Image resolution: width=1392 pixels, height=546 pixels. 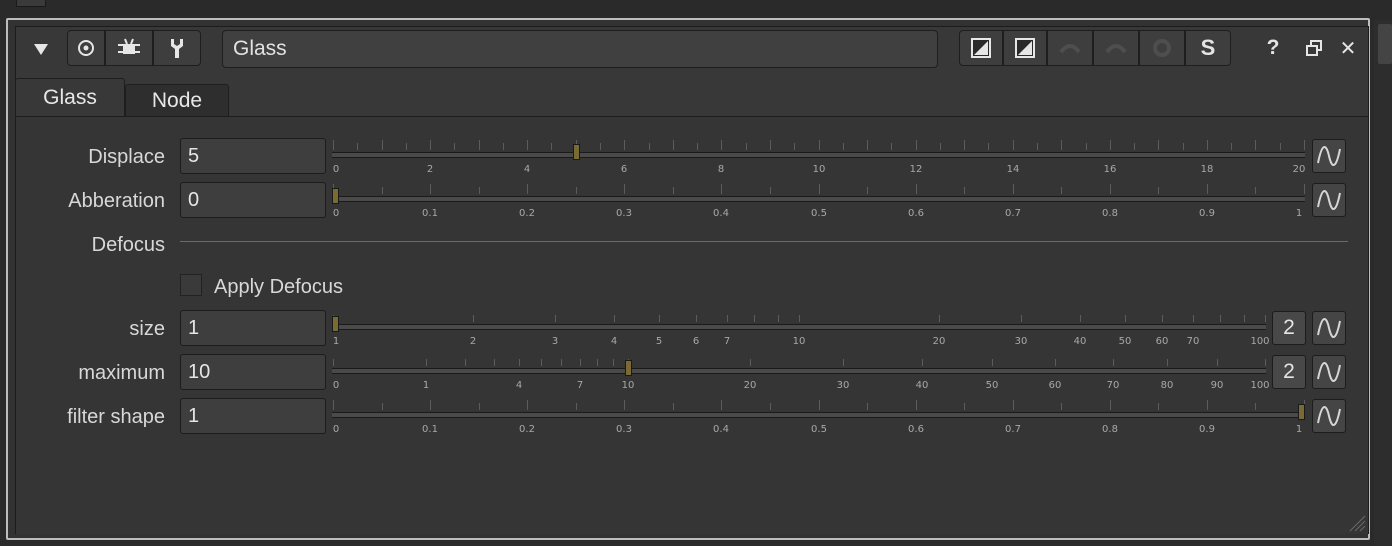 What do you see at coordinates (1357, 523) in the screenshot?
I see `resize-grip-icon` at bounding box center [1357, 523].